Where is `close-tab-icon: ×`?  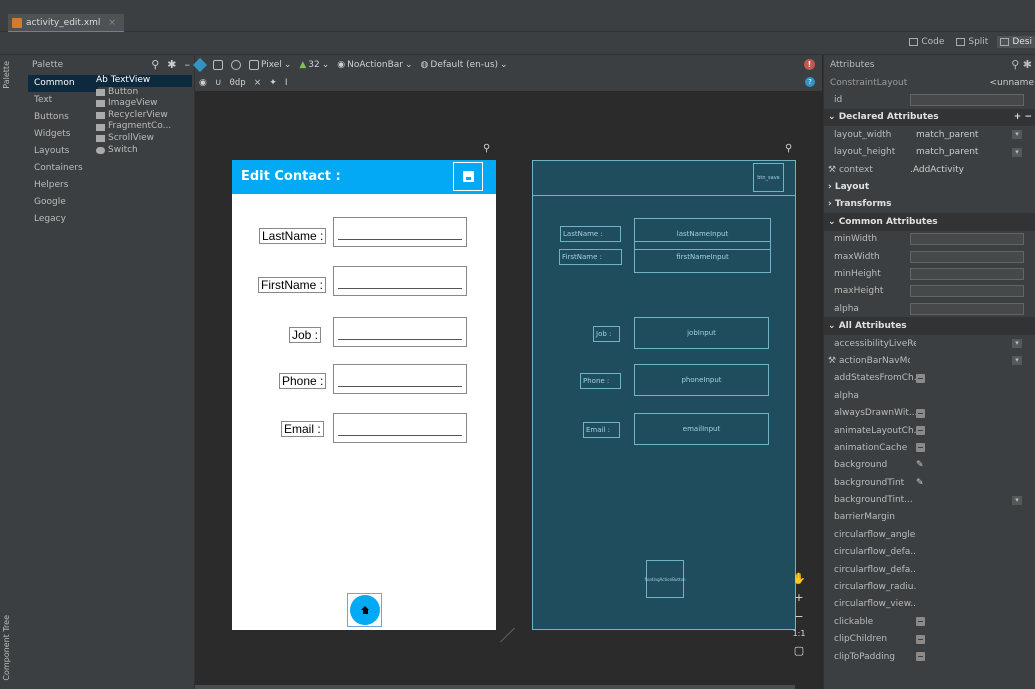
close-tab-icon: × is located at coordinates (112, 23).